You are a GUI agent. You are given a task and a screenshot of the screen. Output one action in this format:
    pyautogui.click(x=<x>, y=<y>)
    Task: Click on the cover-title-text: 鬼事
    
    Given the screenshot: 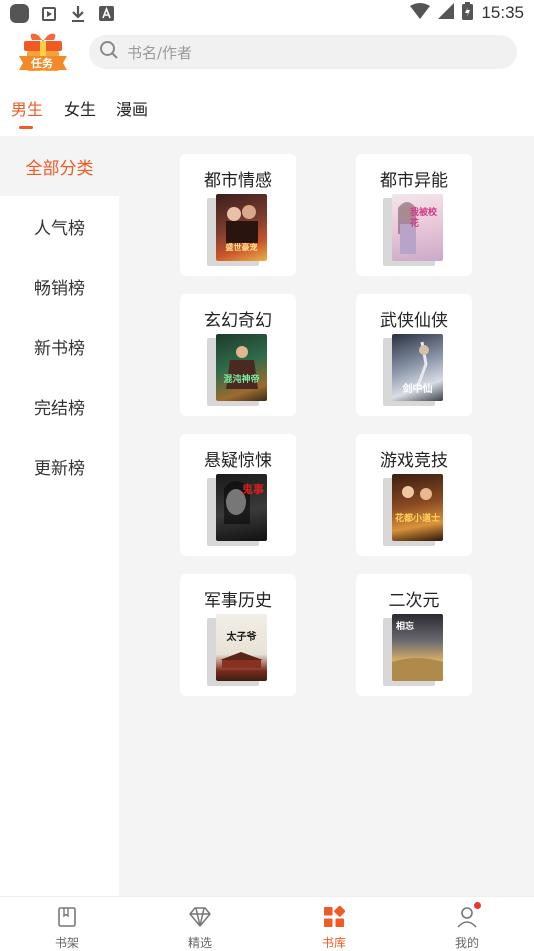 What is the action you would take?
    pyautogui.click(x=253, y=489)
    